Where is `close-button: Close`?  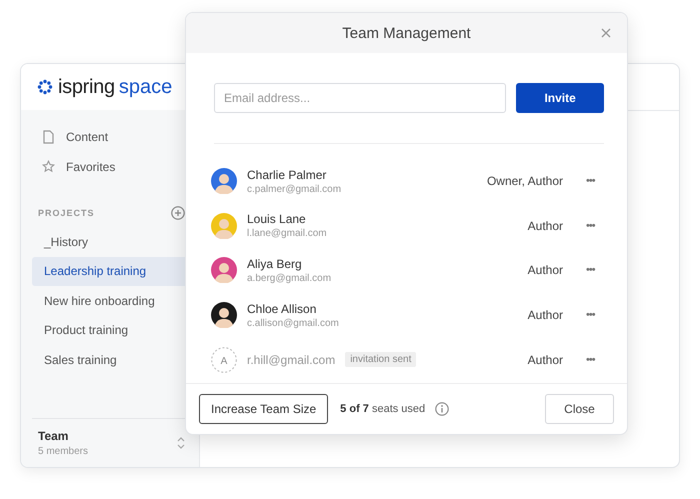
close-button: Close is located at coordinates (579, 409).